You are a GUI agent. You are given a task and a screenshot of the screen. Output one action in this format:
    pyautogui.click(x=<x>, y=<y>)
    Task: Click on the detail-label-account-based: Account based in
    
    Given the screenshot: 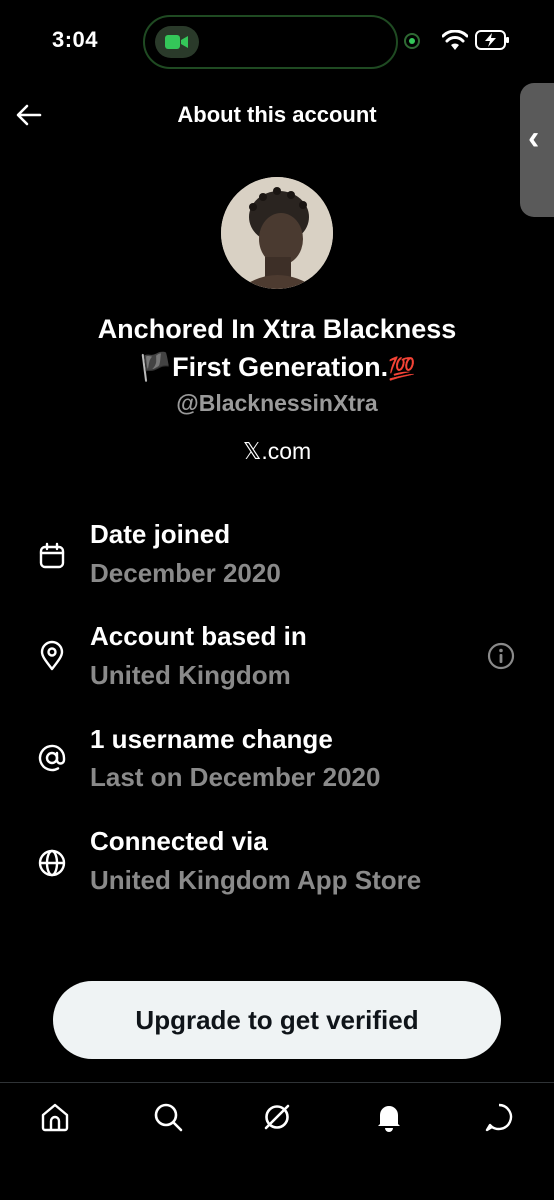 What is the action you would take?
    pyautogui.click(x=198, y=636)
    